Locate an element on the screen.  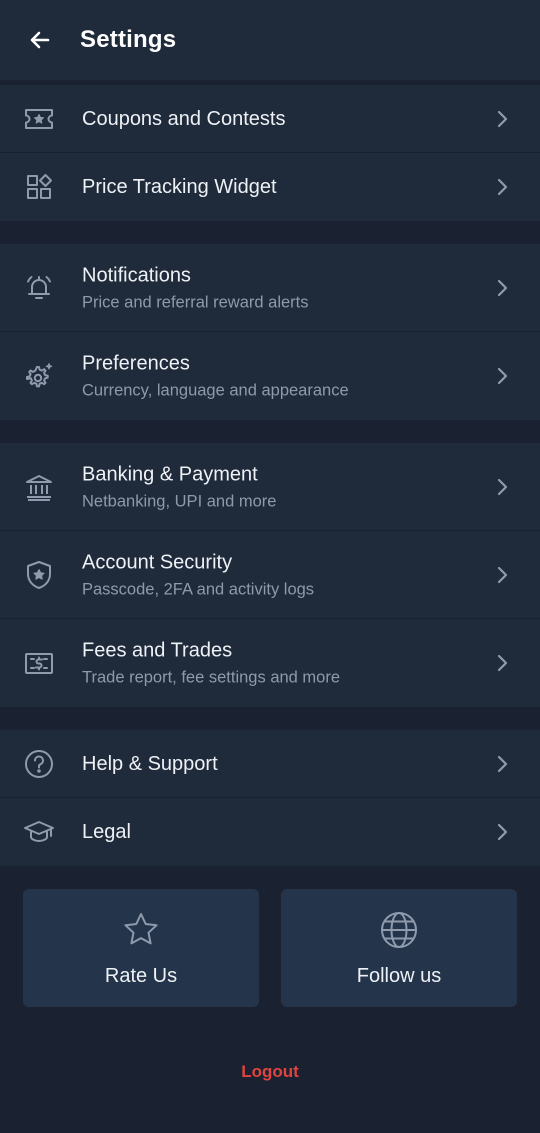
item-title: Preferences is located at coordinates (136, 363).